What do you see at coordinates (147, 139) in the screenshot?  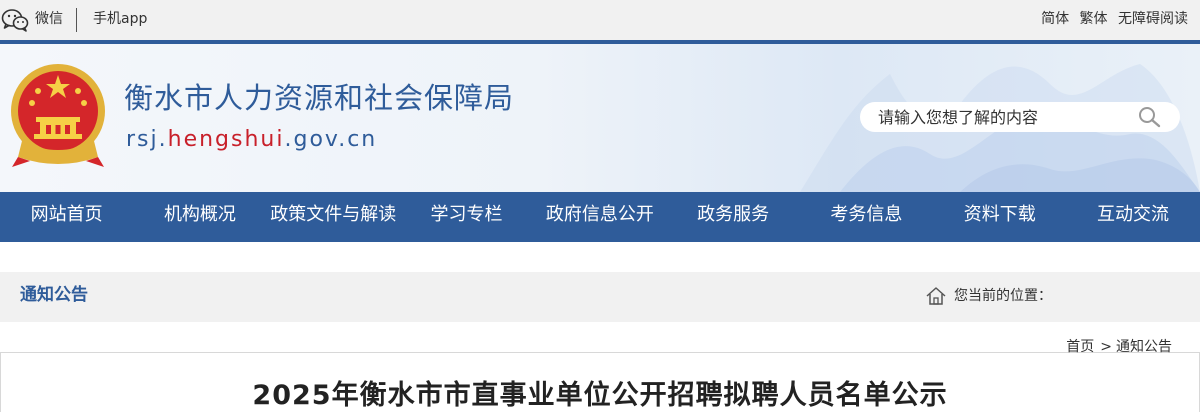 I see `domain-prefix: rsj.` at bounding box center [147, 139].